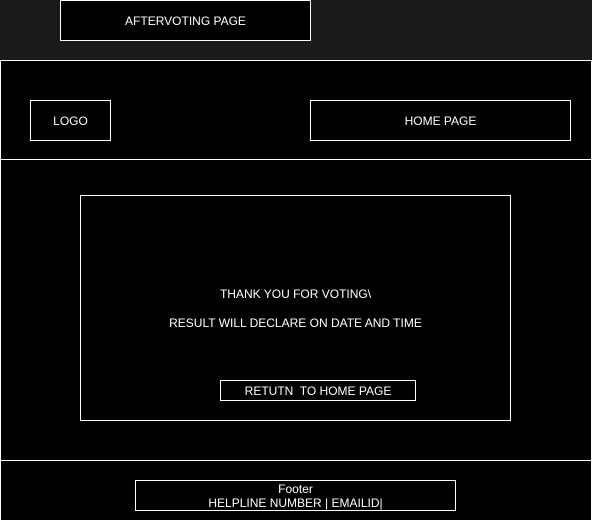 This screenshot has height=521, width=592. I want to click on return-home-button: RETUTN TO HOME PAGE, so click(318, 390).